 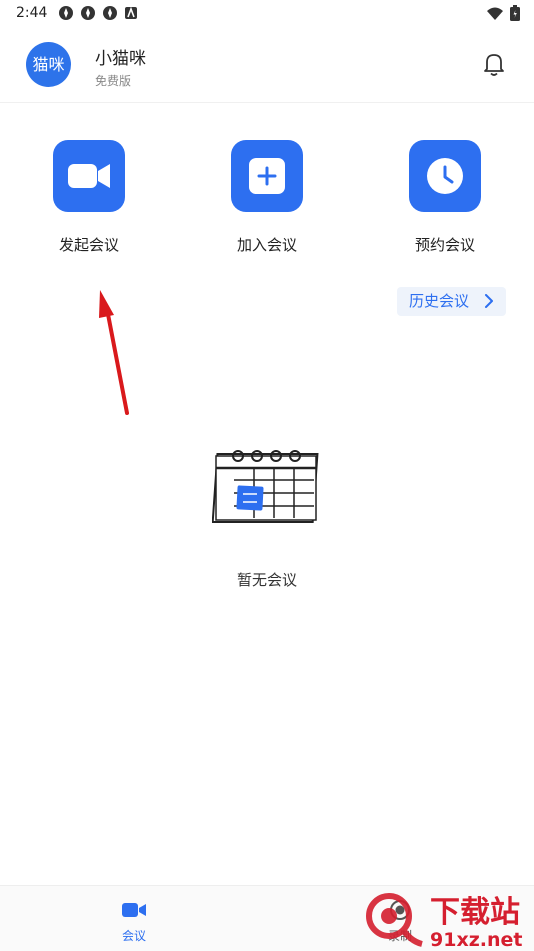 I want to click on status-time: 2:44, so click(x=32, y=13).